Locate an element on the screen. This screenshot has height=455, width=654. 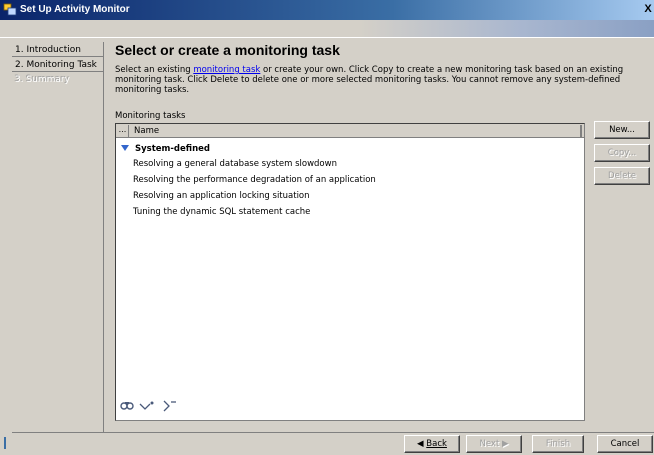
title-bar: Set Up Activity Monitor X is located at coordinates (327, 10).